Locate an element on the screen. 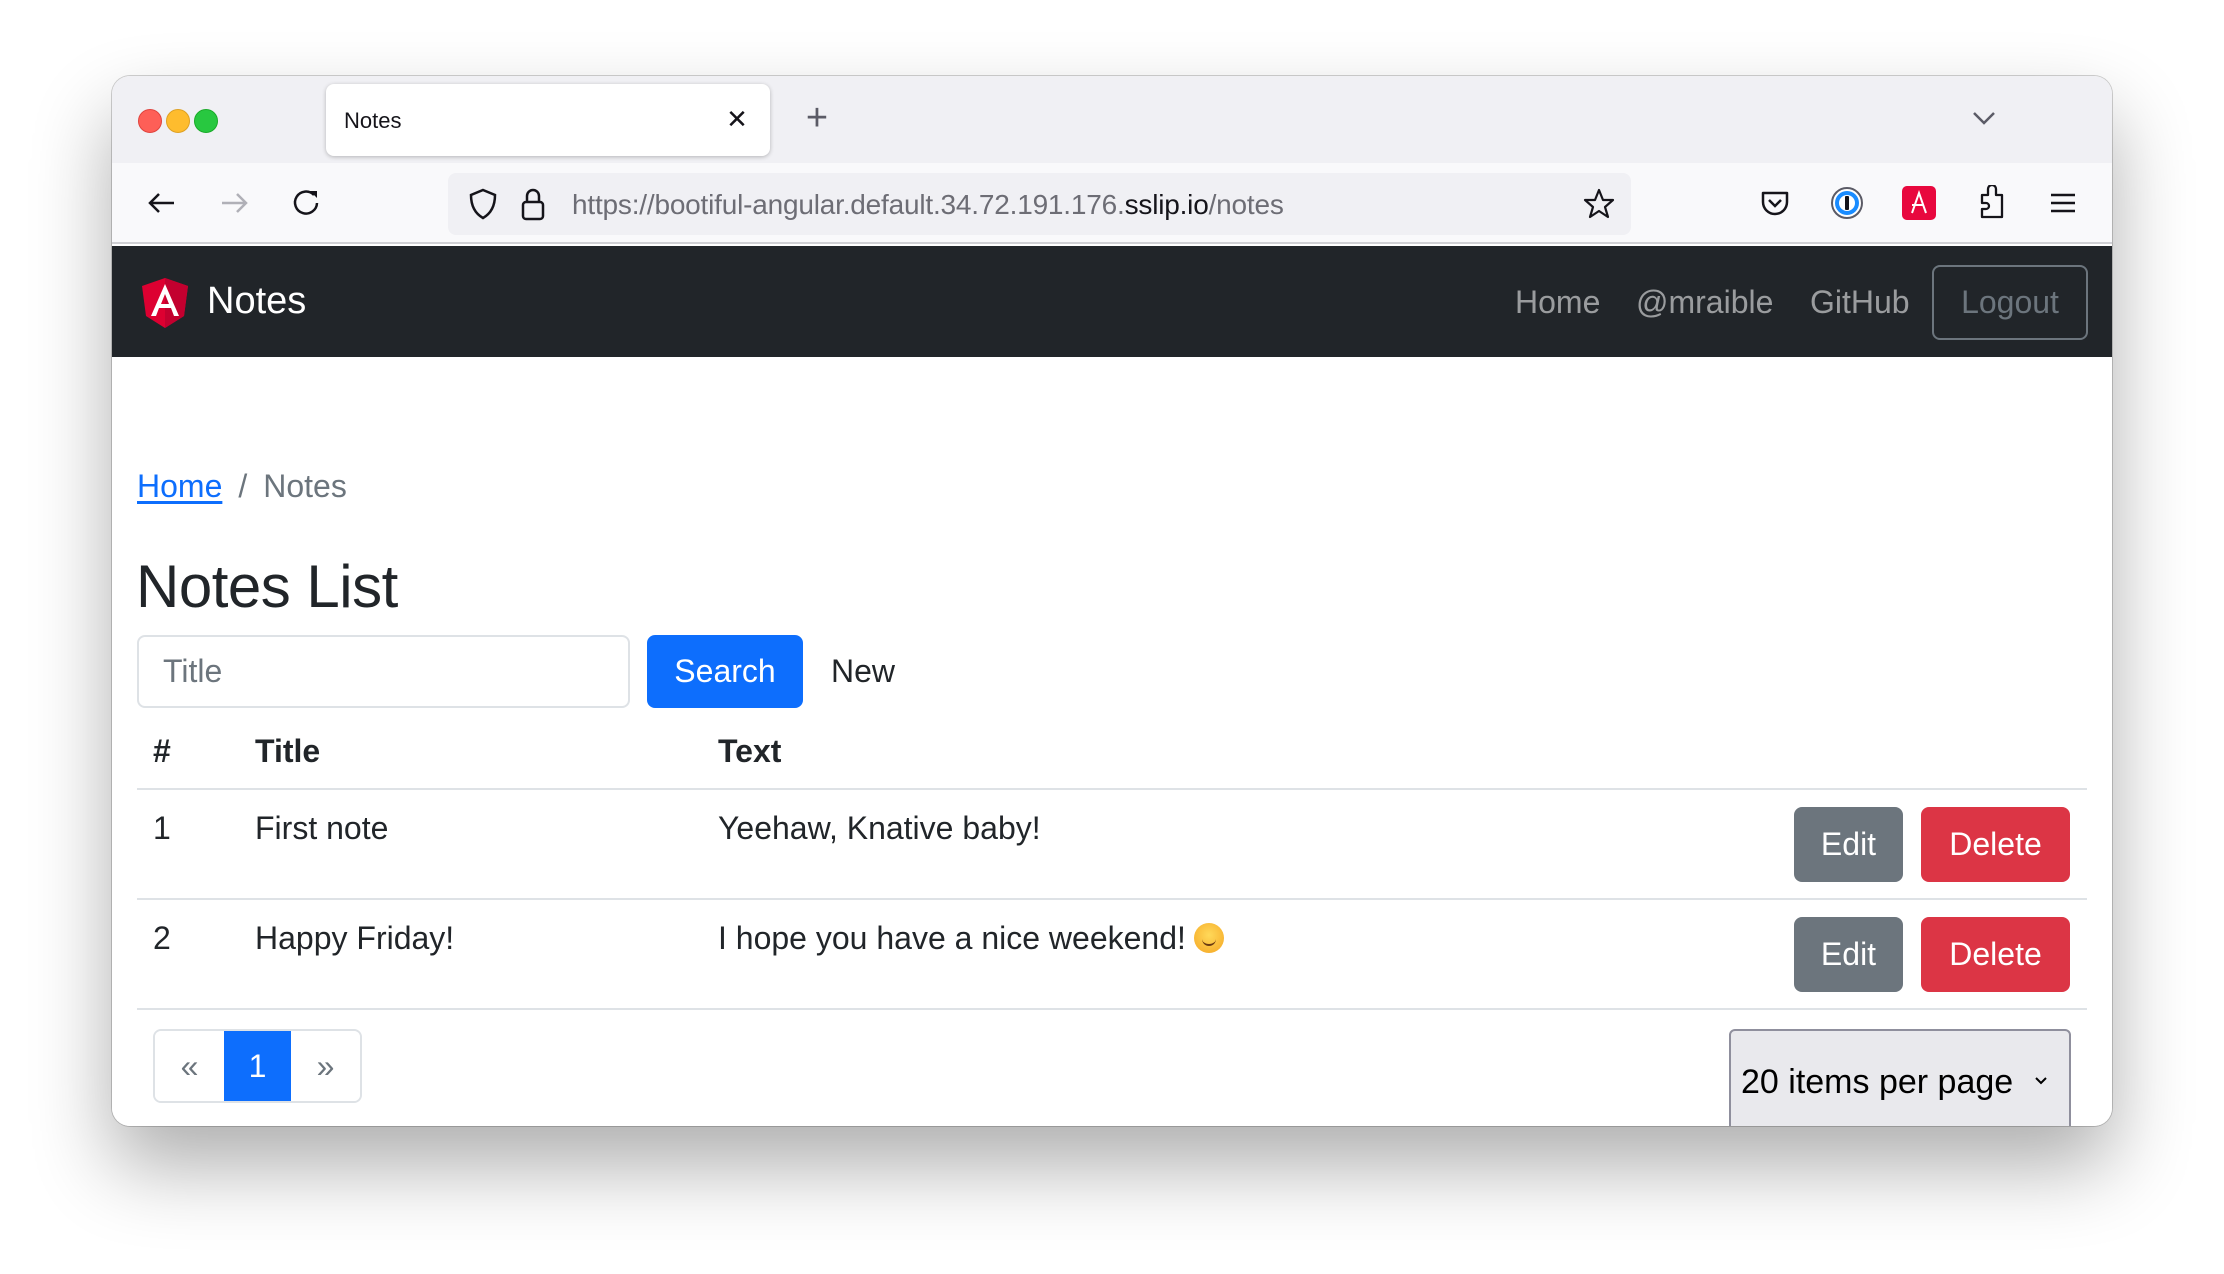 Image resolution: width=2224 pixels, height=1274 pixels. arrow-right-icon is located at coordinates (235, 203).